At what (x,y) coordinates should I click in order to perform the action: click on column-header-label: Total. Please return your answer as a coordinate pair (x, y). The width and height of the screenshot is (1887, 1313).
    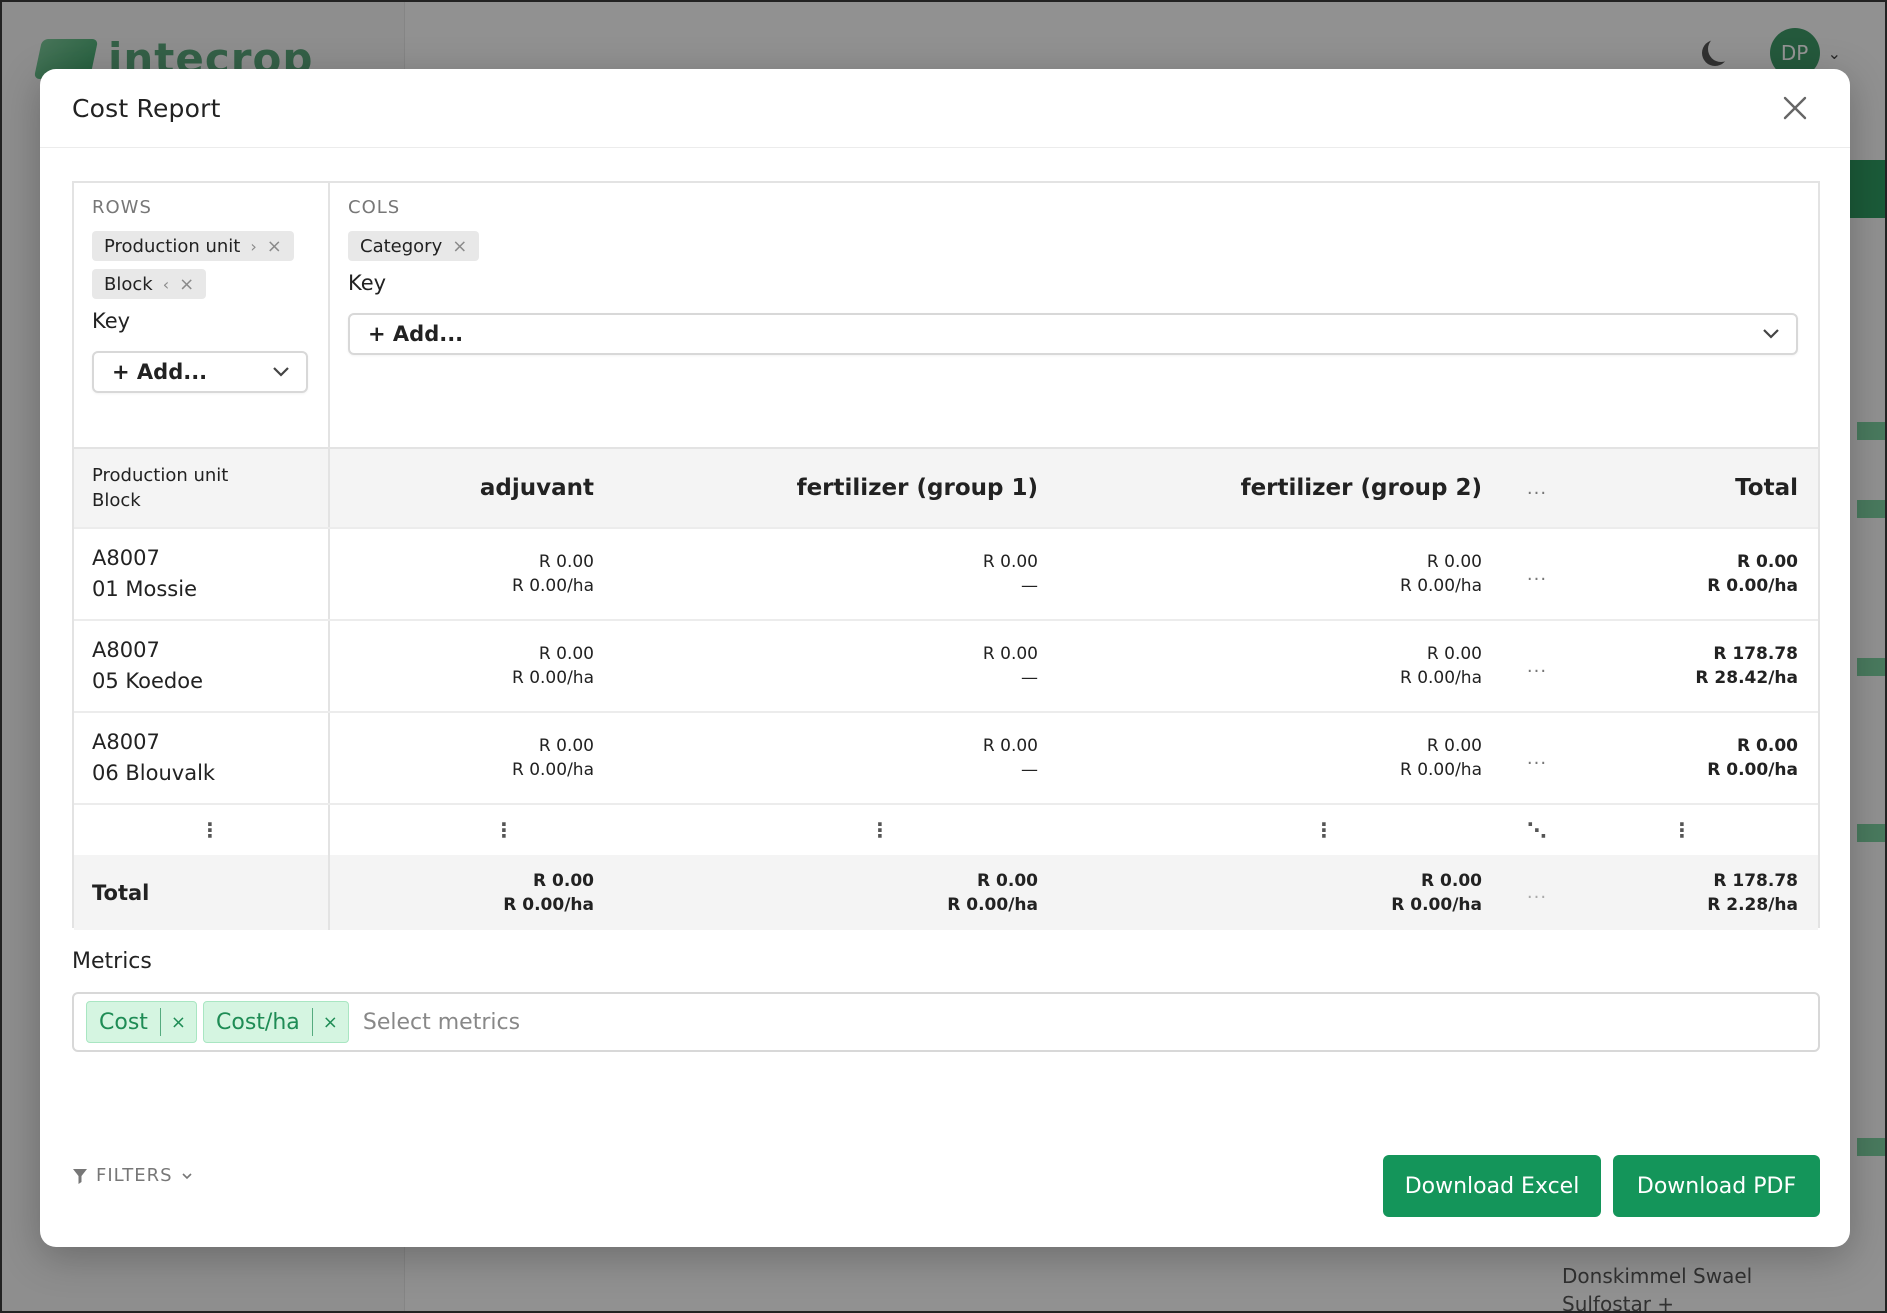
    Looking at the image, I should click on (1766, 488).